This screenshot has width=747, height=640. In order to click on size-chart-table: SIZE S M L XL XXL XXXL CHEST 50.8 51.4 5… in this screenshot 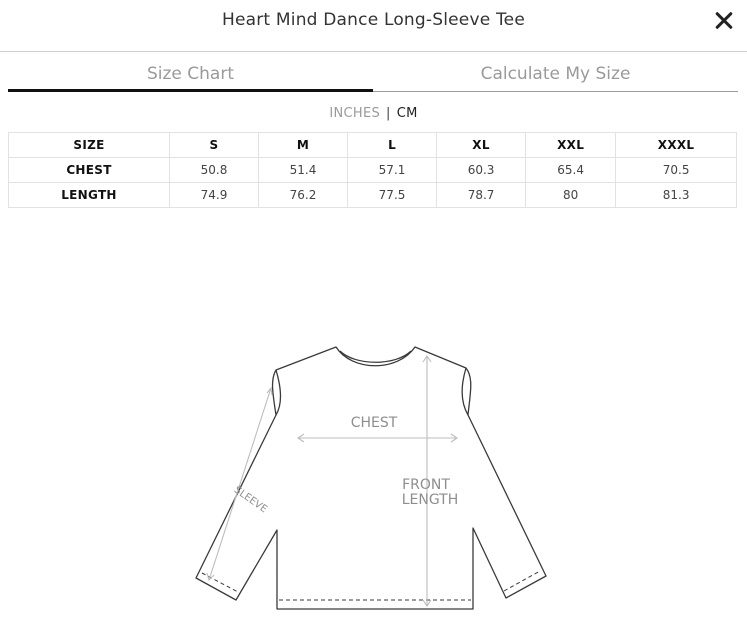, I will do `click(372, 170)`.